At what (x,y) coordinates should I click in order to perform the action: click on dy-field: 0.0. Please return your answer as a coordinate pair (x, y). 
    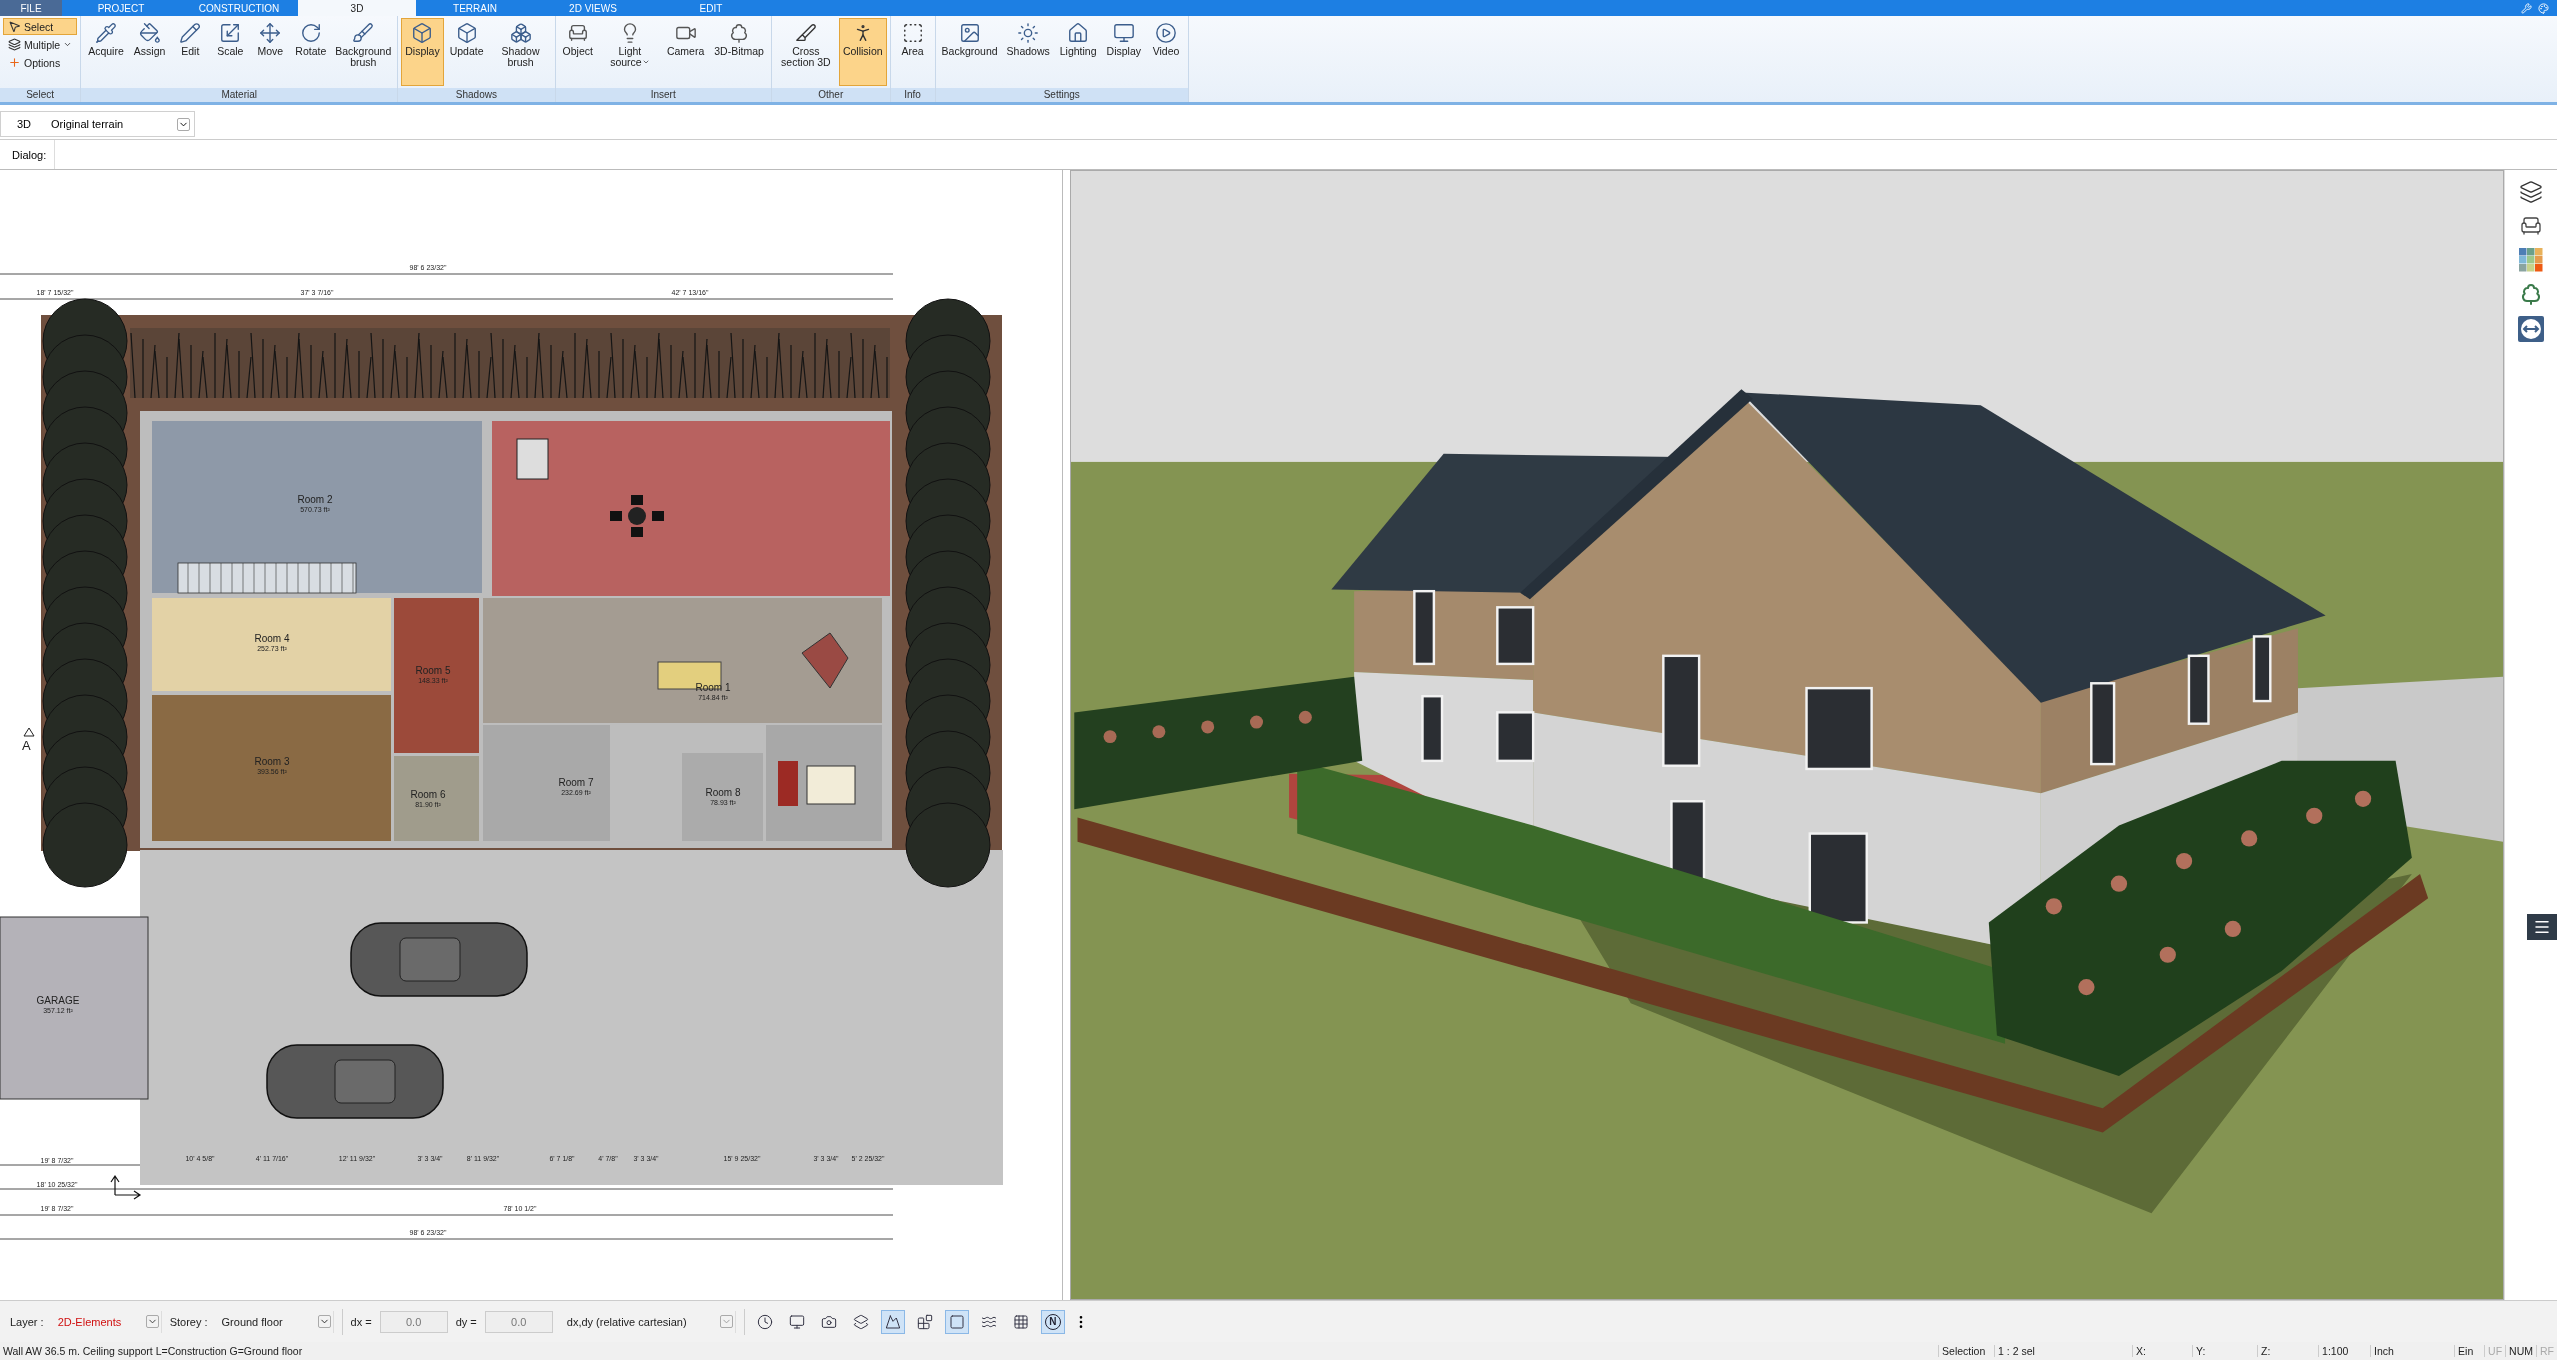
    Looking at the image, I should click on (518, 1321).